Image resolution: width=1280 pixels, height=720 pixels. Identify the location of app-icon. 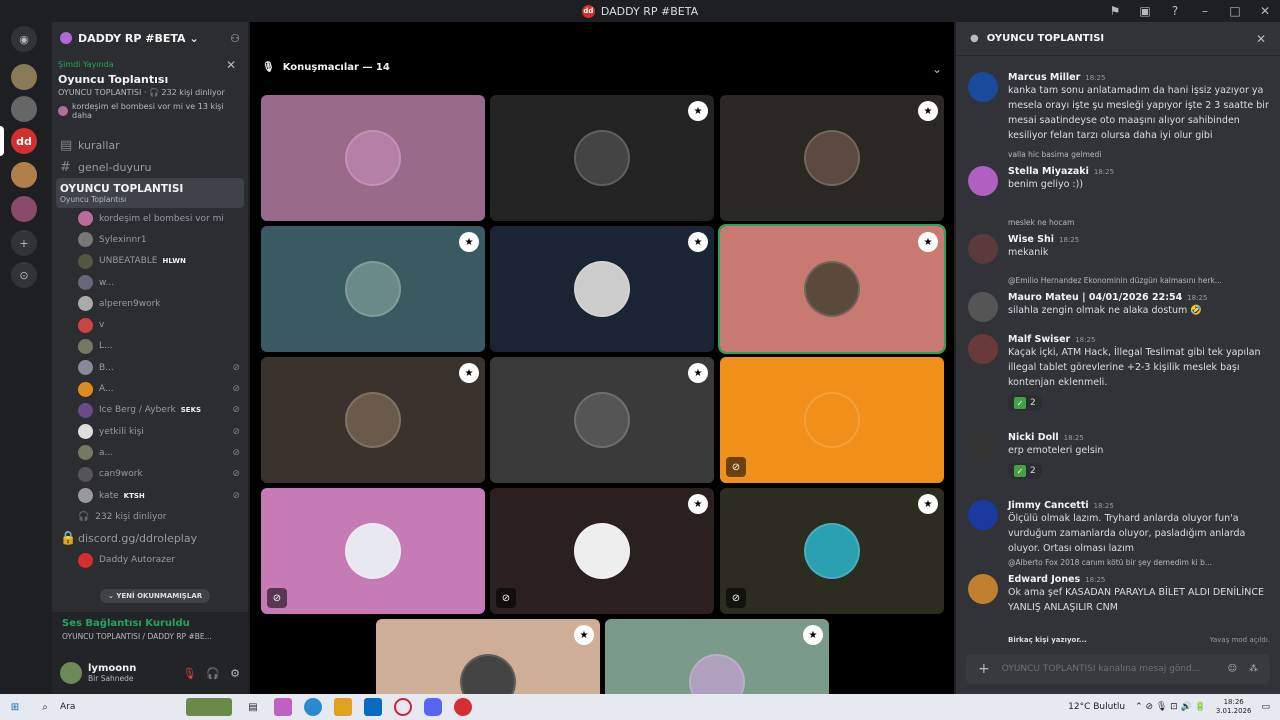
(463, 707).